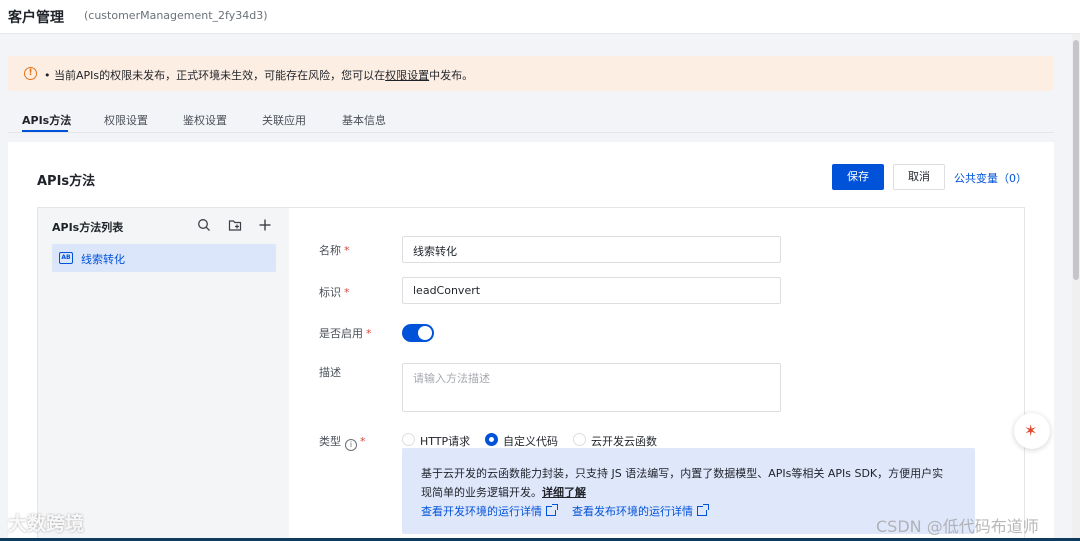 This screenshot has width=1080, height=541. Describe the element at coordinates (36, 18) in the screenshot. I see `page-title: 客户管理` at that location.